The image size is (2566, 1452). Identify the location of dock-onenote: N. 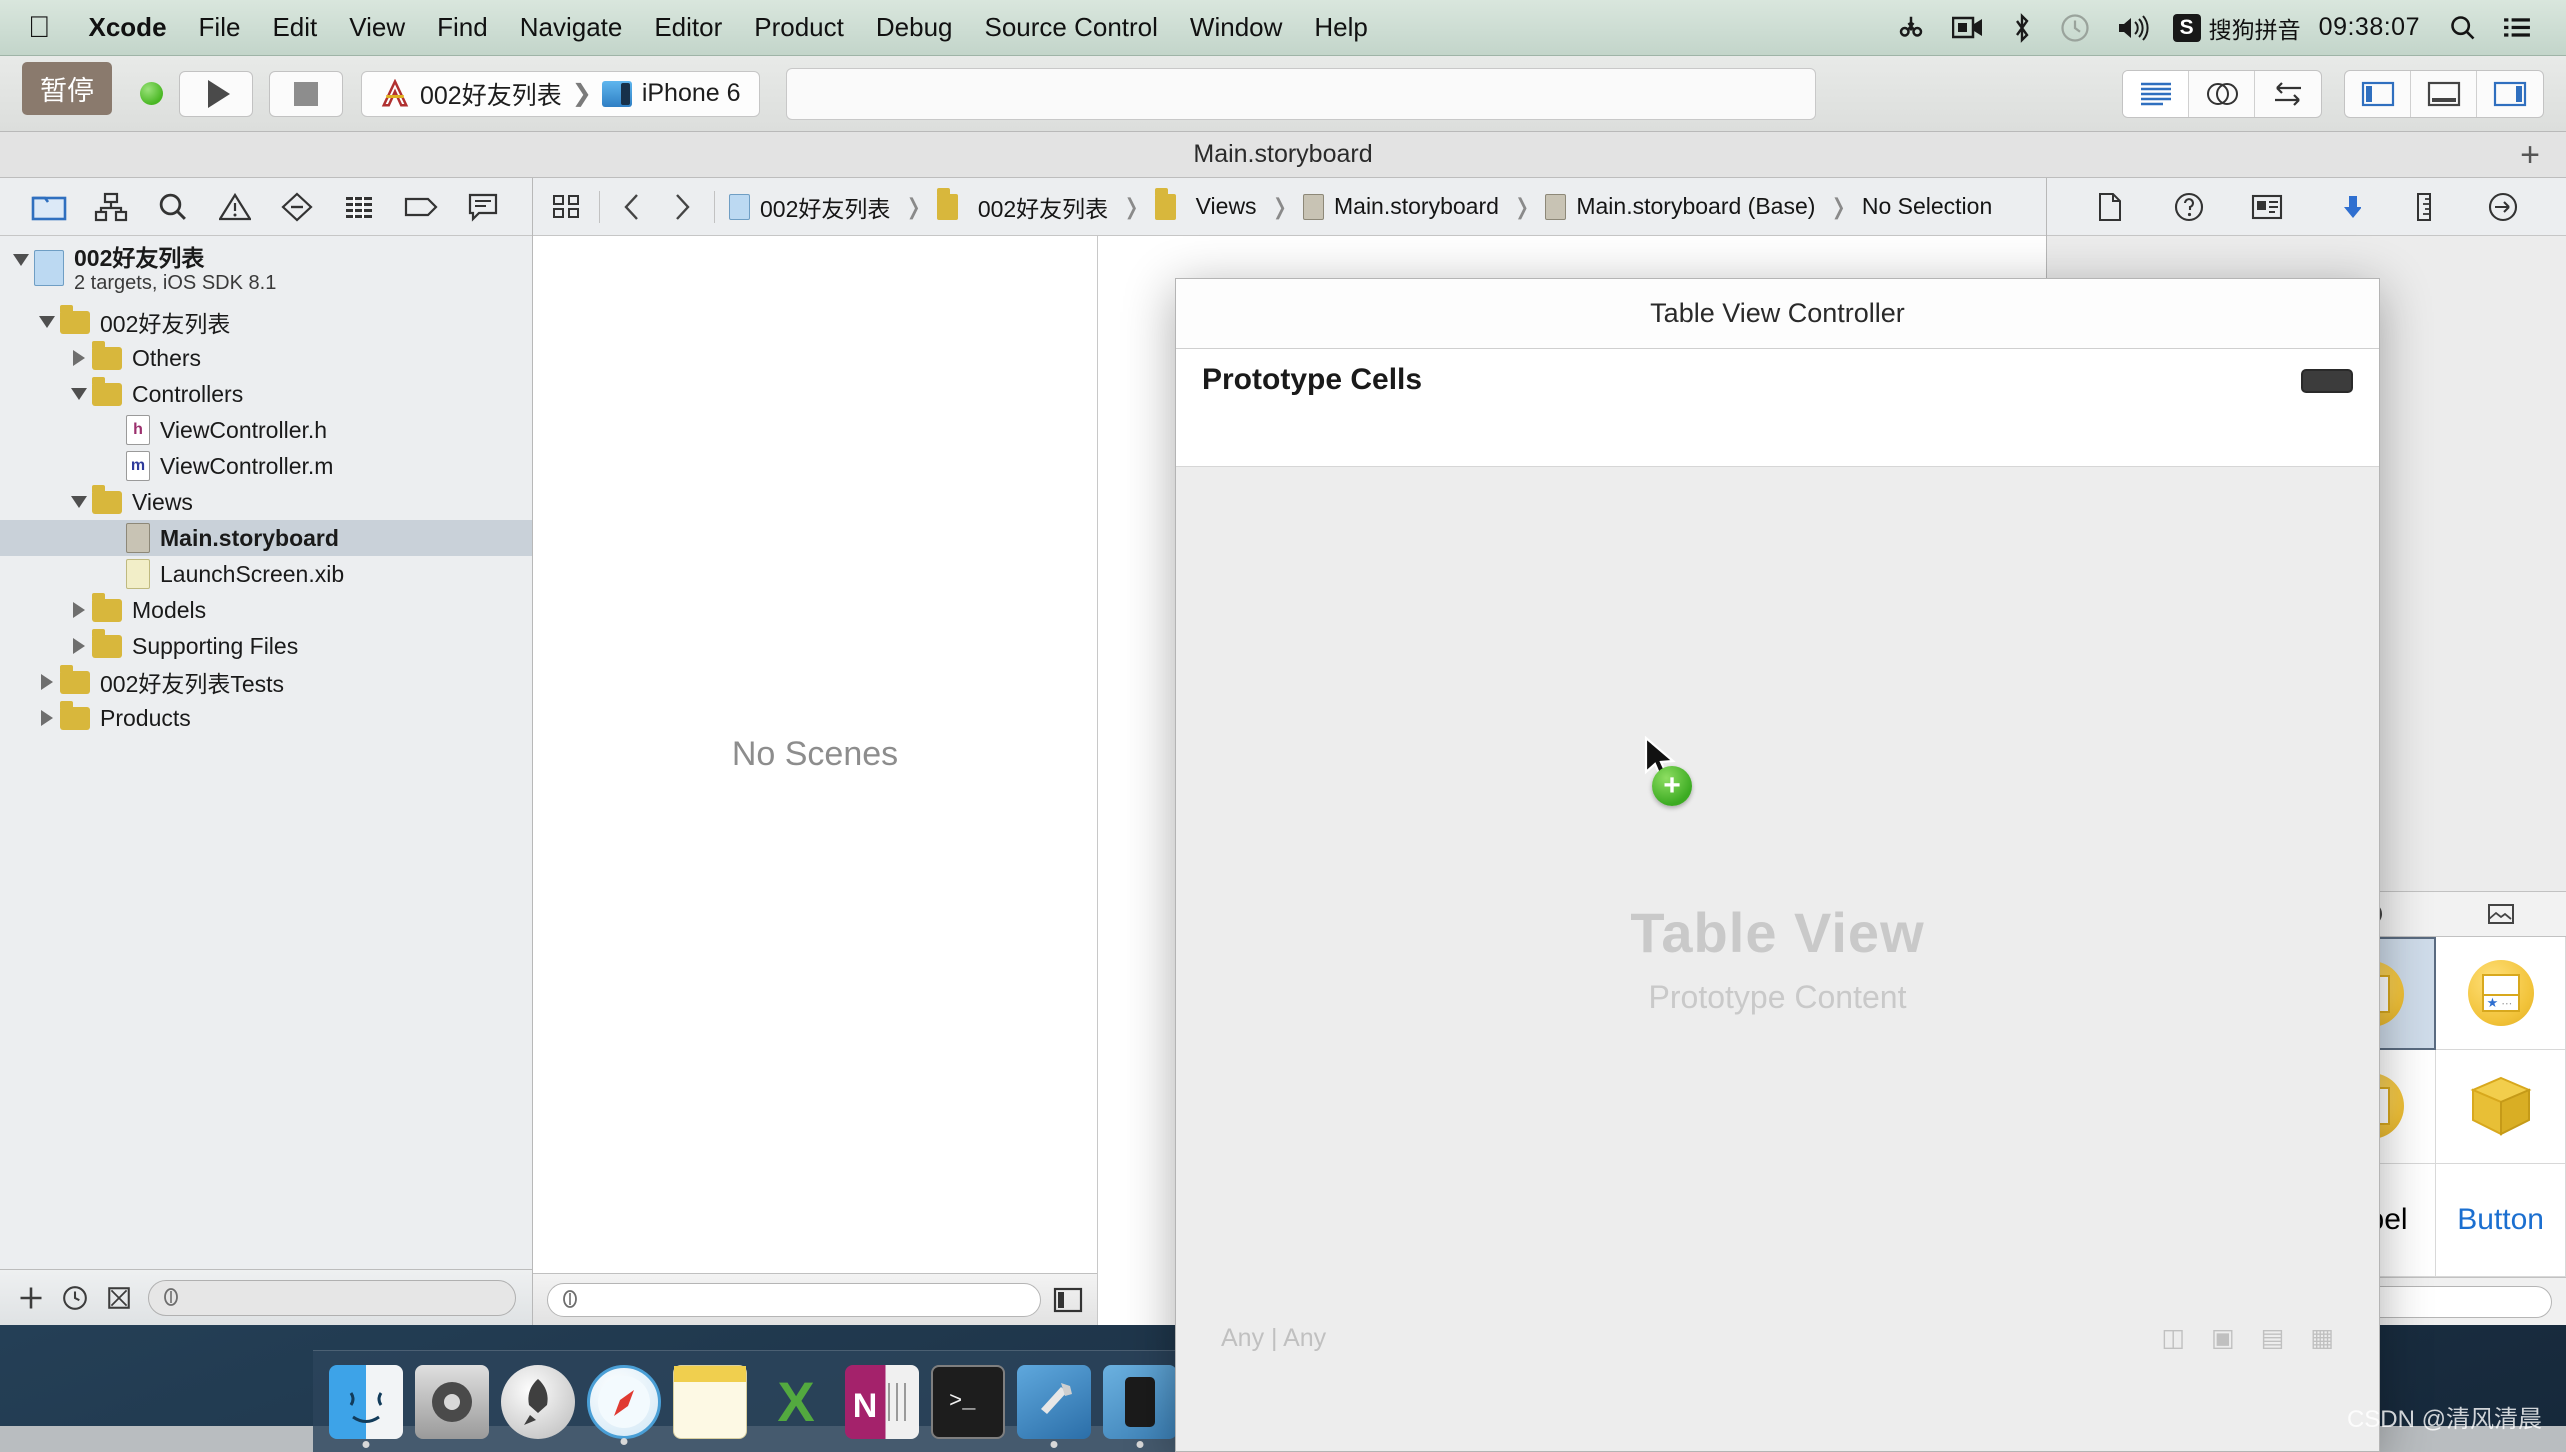
(882, 1401).